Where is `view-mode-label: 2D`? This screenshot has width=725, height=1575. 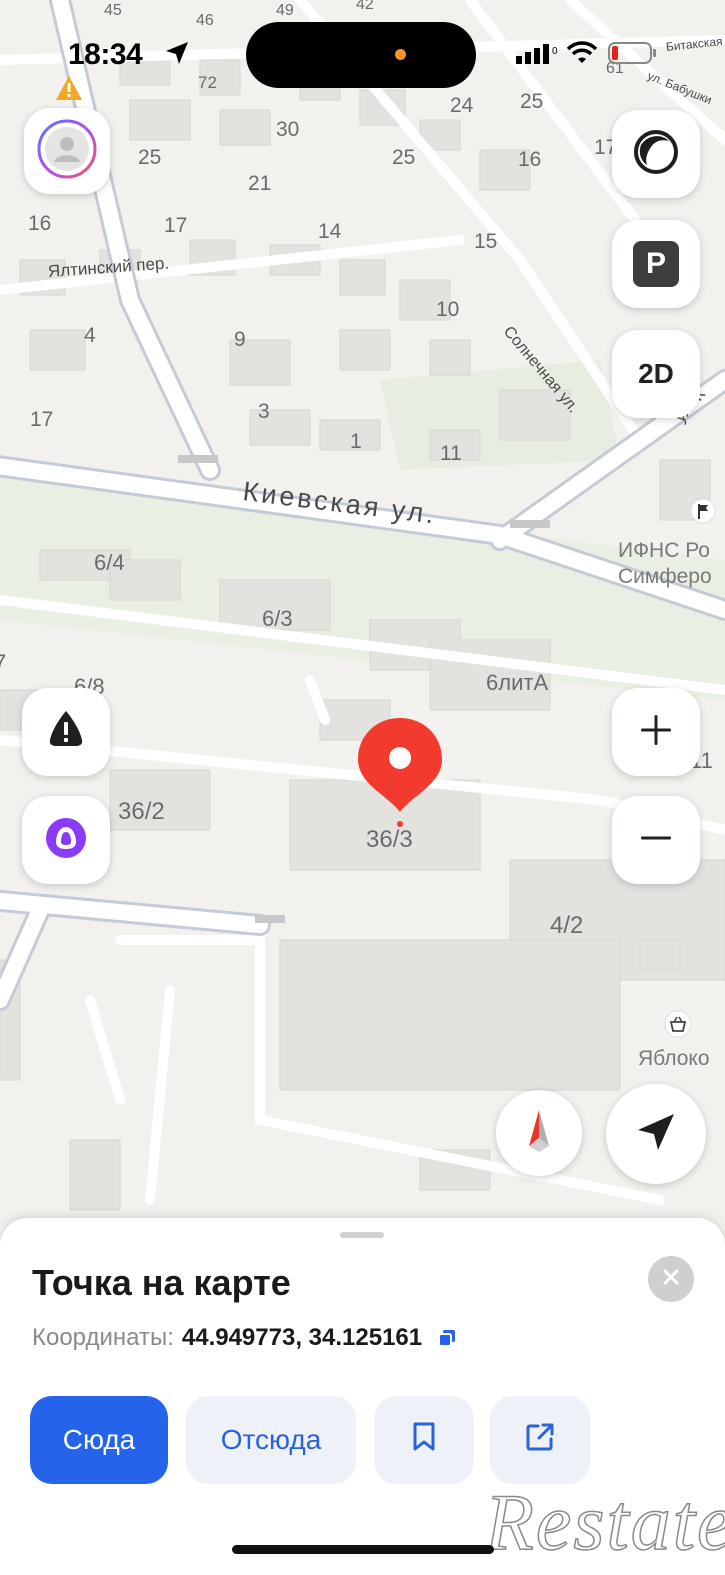 view-mode-label: 2D is located at coordinates (656, 373).